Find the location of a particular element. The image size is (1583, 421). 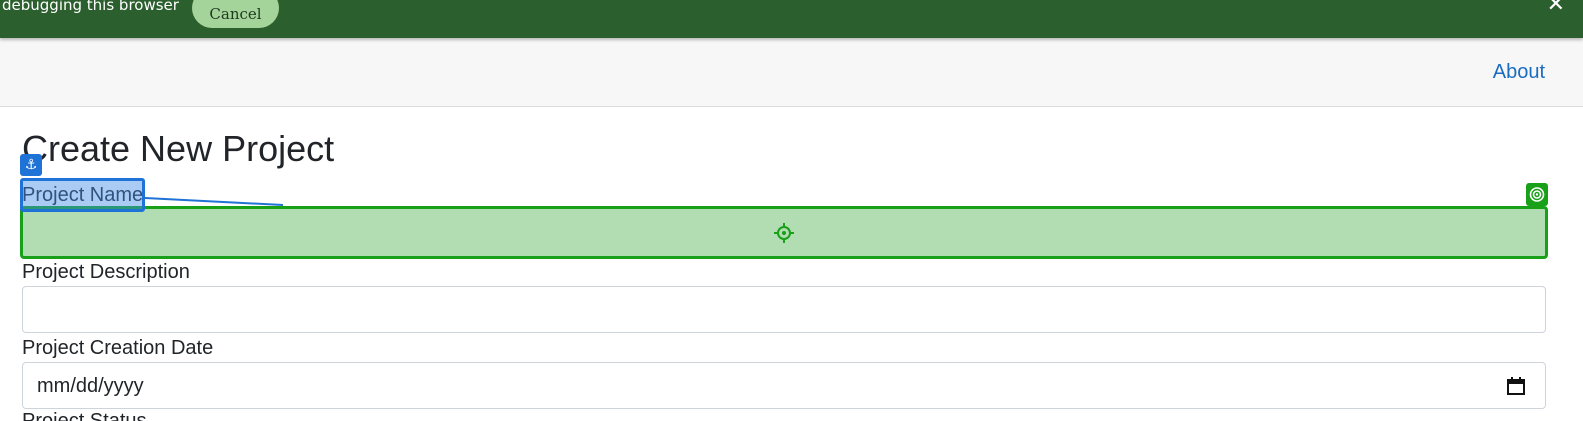

target-badge is located at coordinates (1537, 194).